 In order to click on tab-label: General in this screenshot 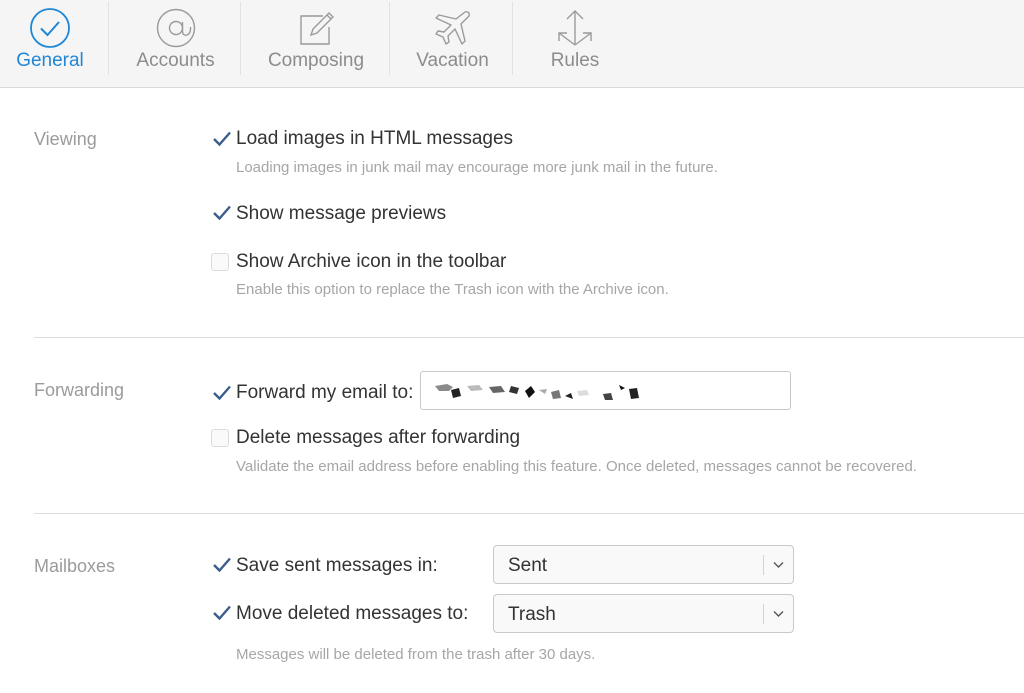, I will do `click(50, 60)`.